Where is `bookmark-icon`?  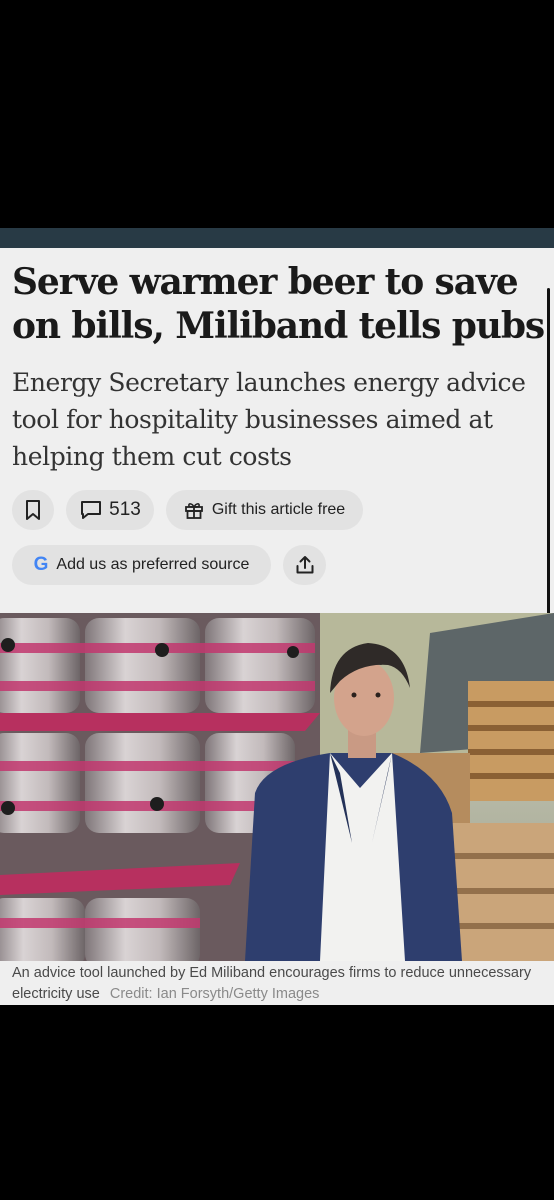 bookmark-icon is located at coordinates (33, 510).